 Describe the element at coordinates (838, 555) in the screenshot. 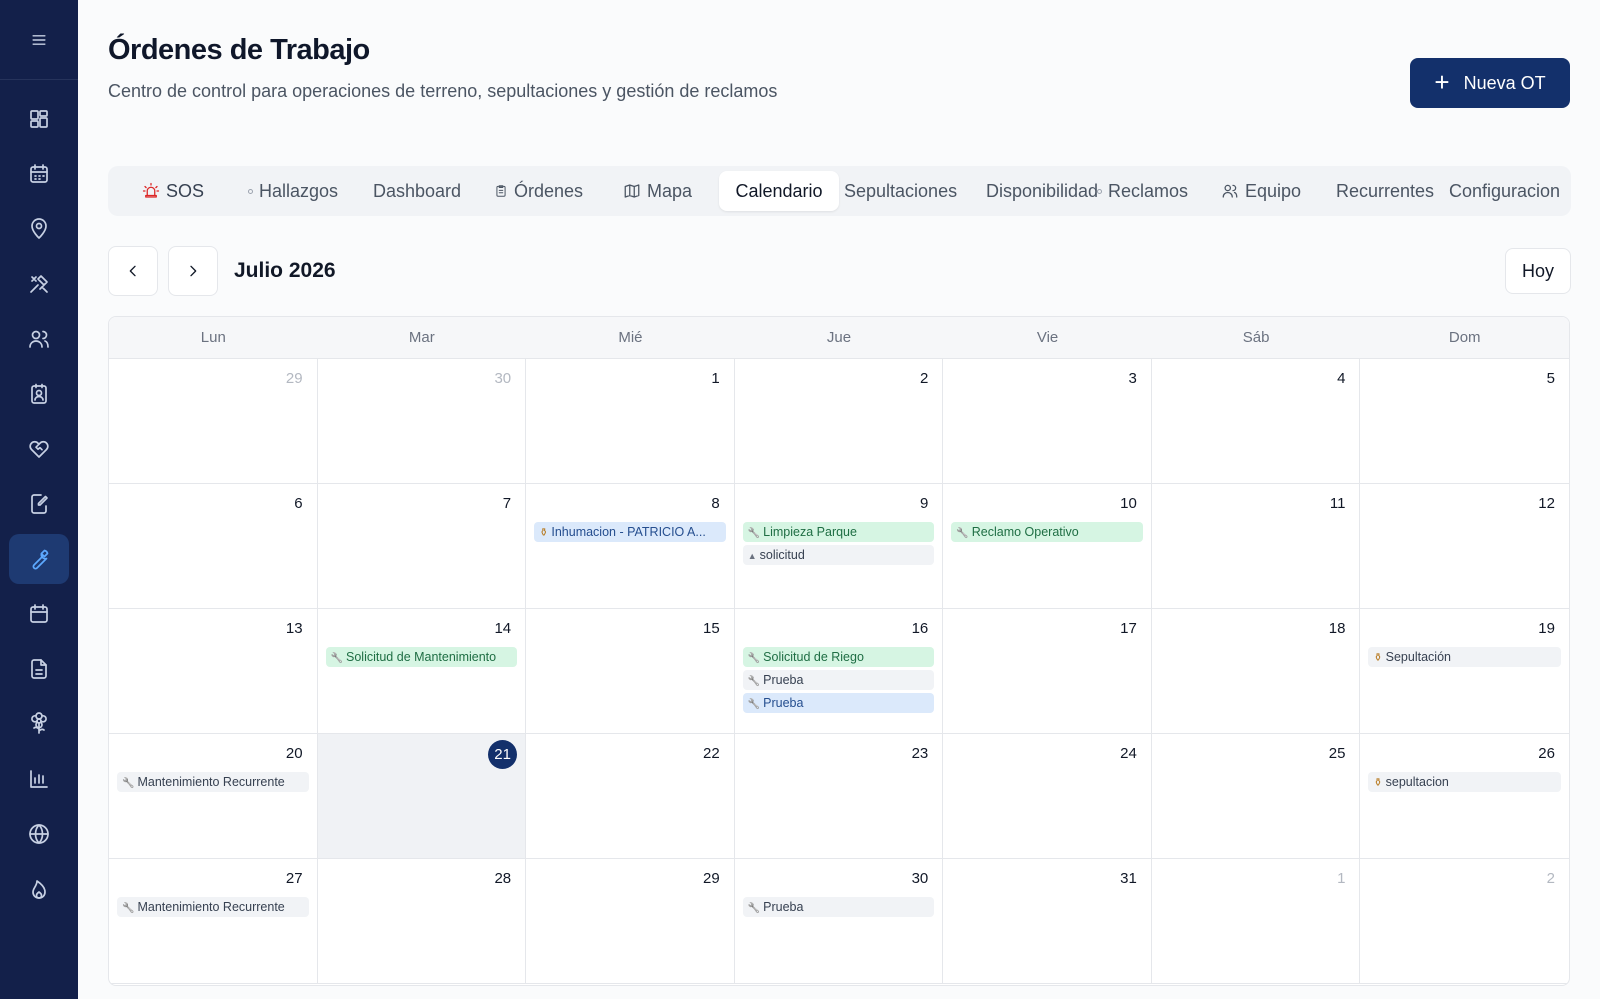

I see `calendar-event: ▲ solicitud` at that location.